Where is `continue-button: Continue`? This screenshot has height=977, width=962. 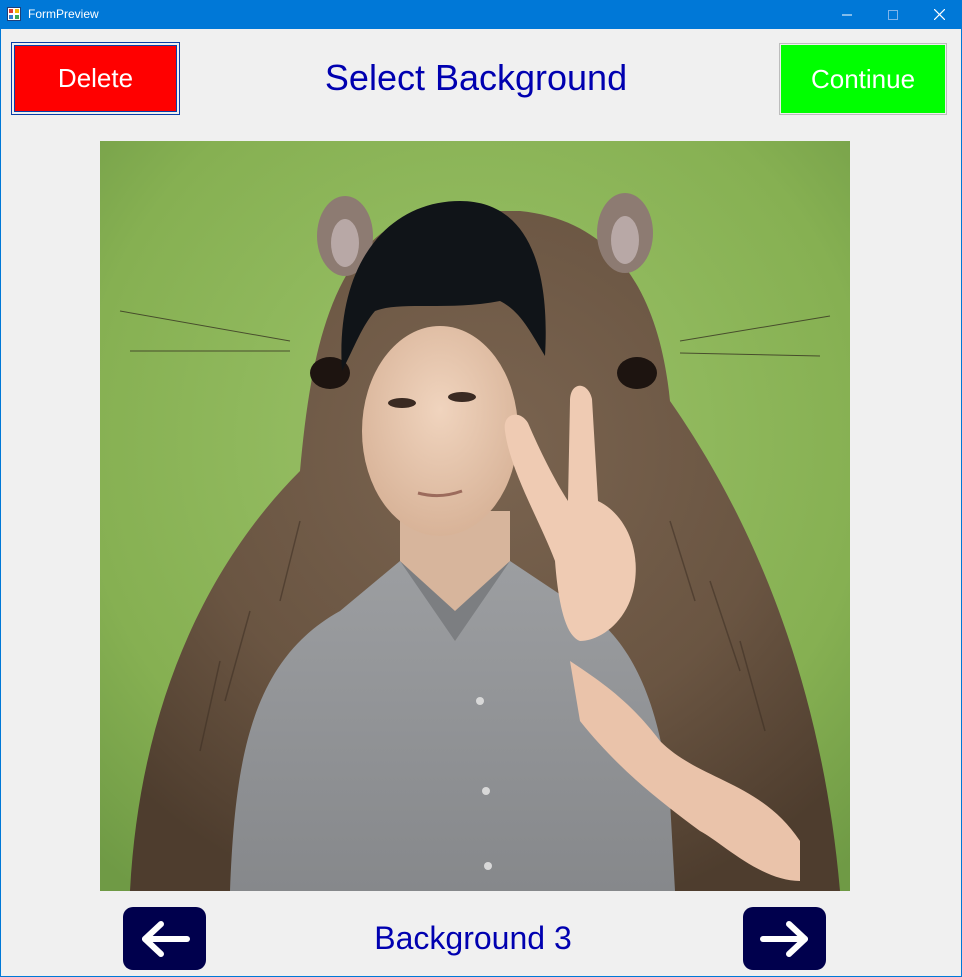 continue-button: Continue is located at coordinates (863, 79).